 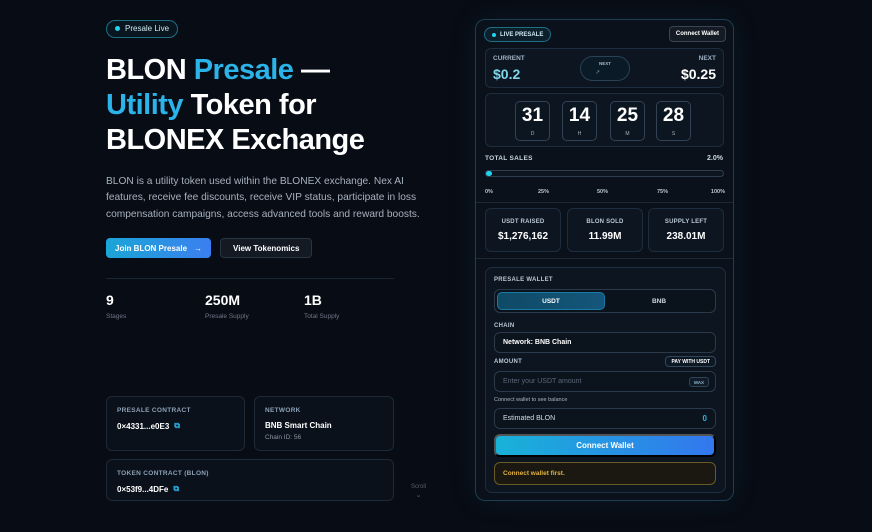 I want to click on pay-with-usdt-button: PAY WITH USDT, so click(x=690, y=361).